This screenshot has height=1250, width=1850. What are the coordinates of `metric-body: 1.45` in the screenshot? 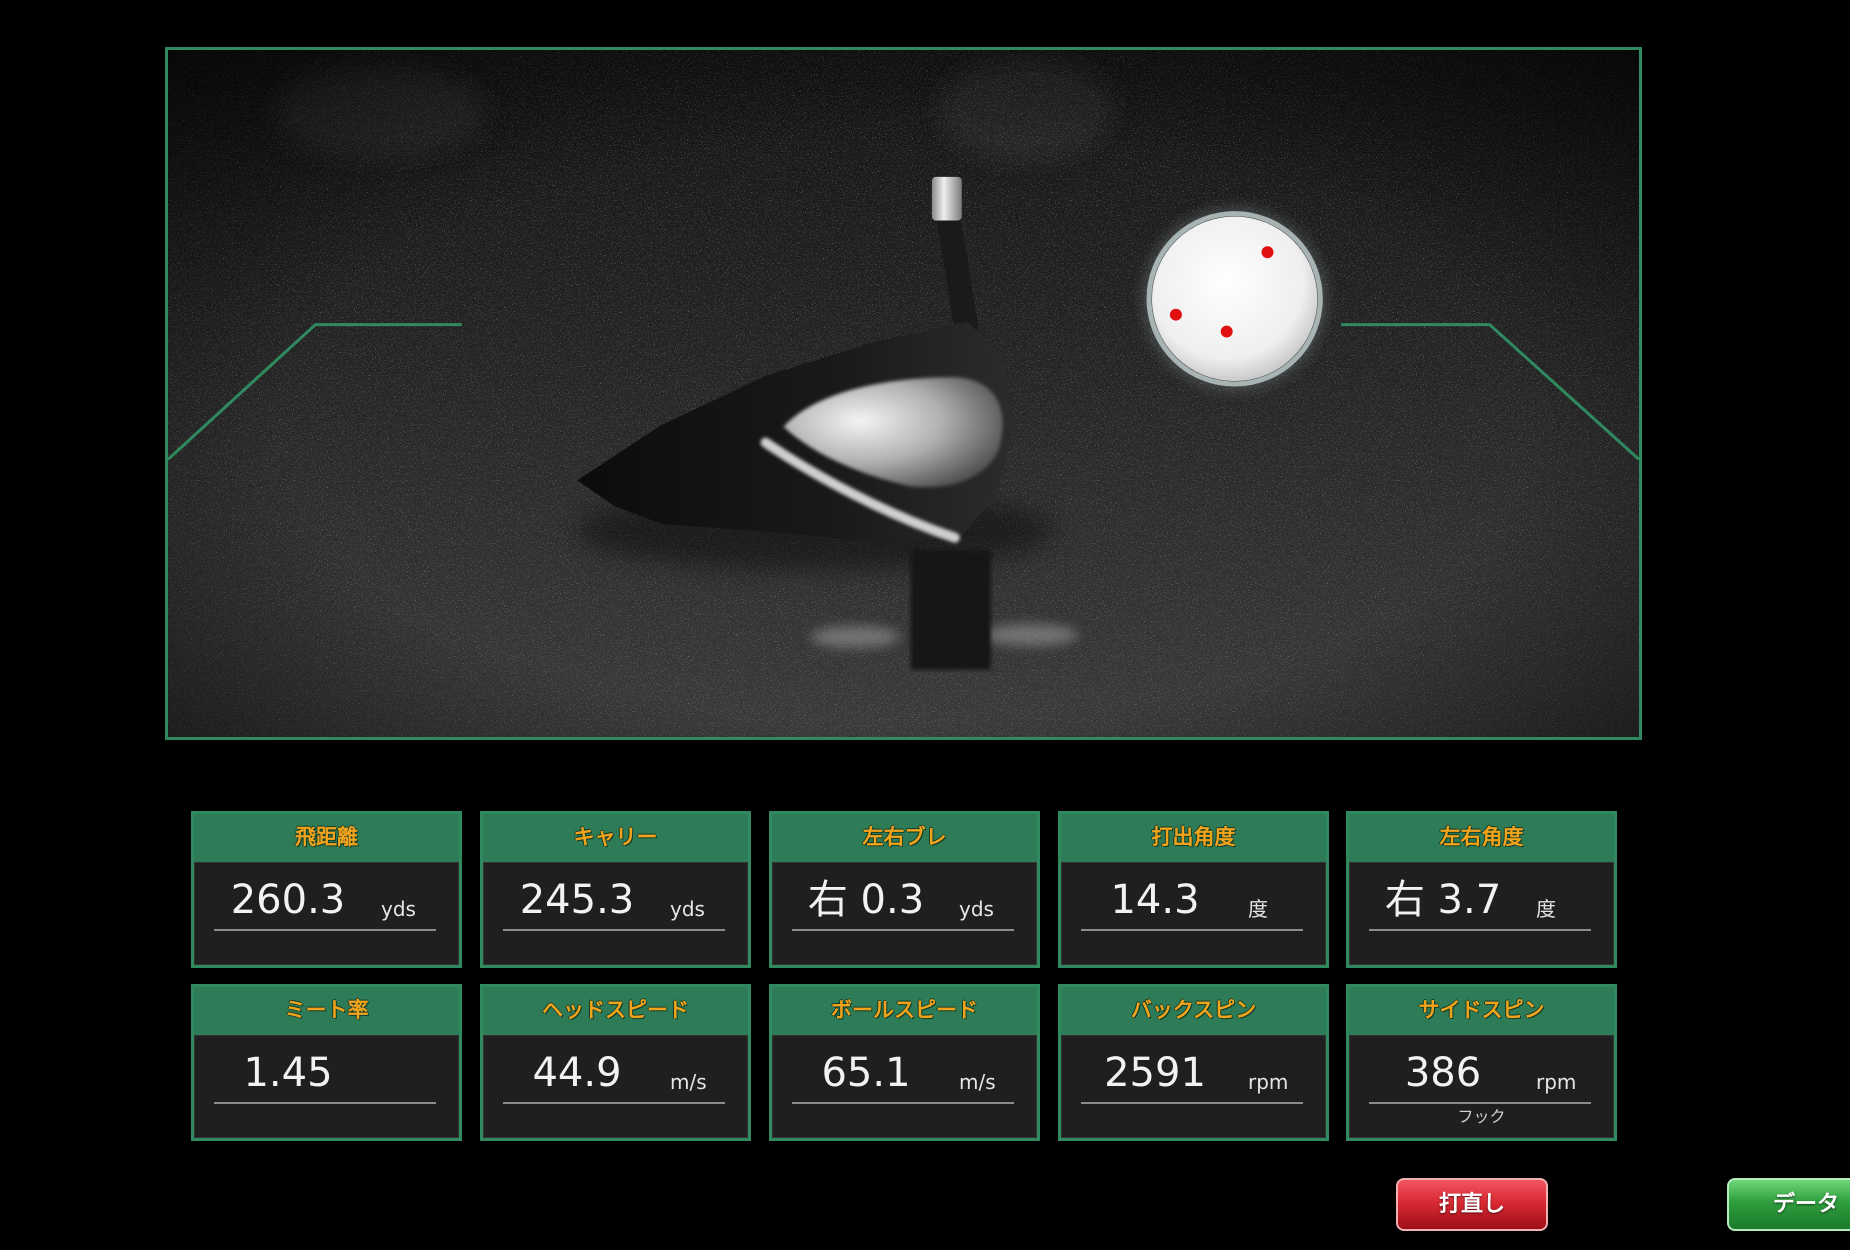 It's located at (326, 1086).